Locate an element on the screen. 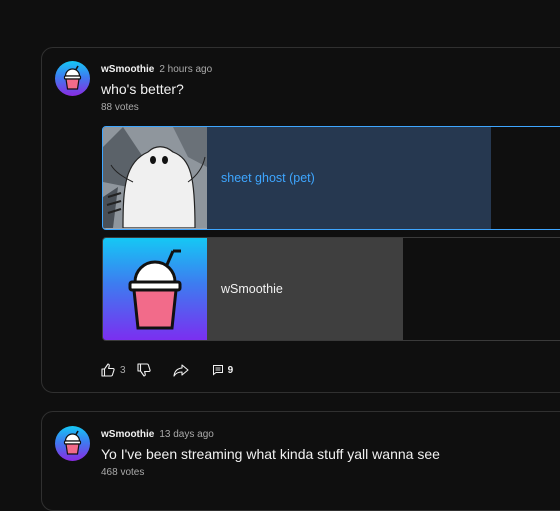 The height and width of the screenshot is (511, 560). post-title: who's better? is located at coordinates (142, 89).